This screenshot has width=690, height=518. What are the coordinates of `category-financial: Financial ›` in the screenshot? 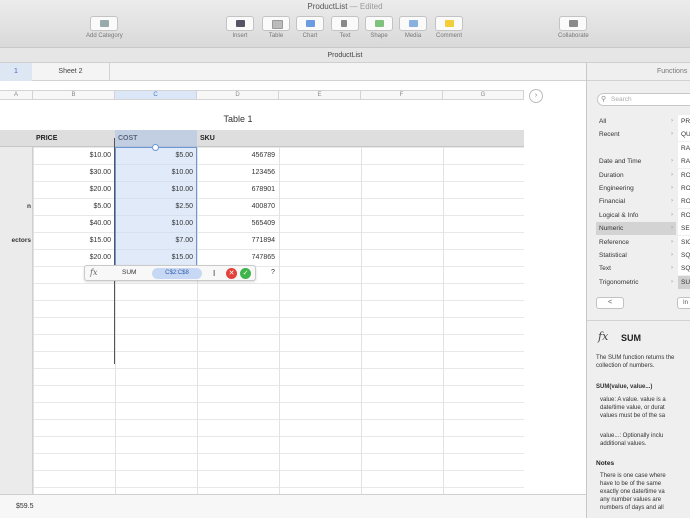 It's located at (636, 201).